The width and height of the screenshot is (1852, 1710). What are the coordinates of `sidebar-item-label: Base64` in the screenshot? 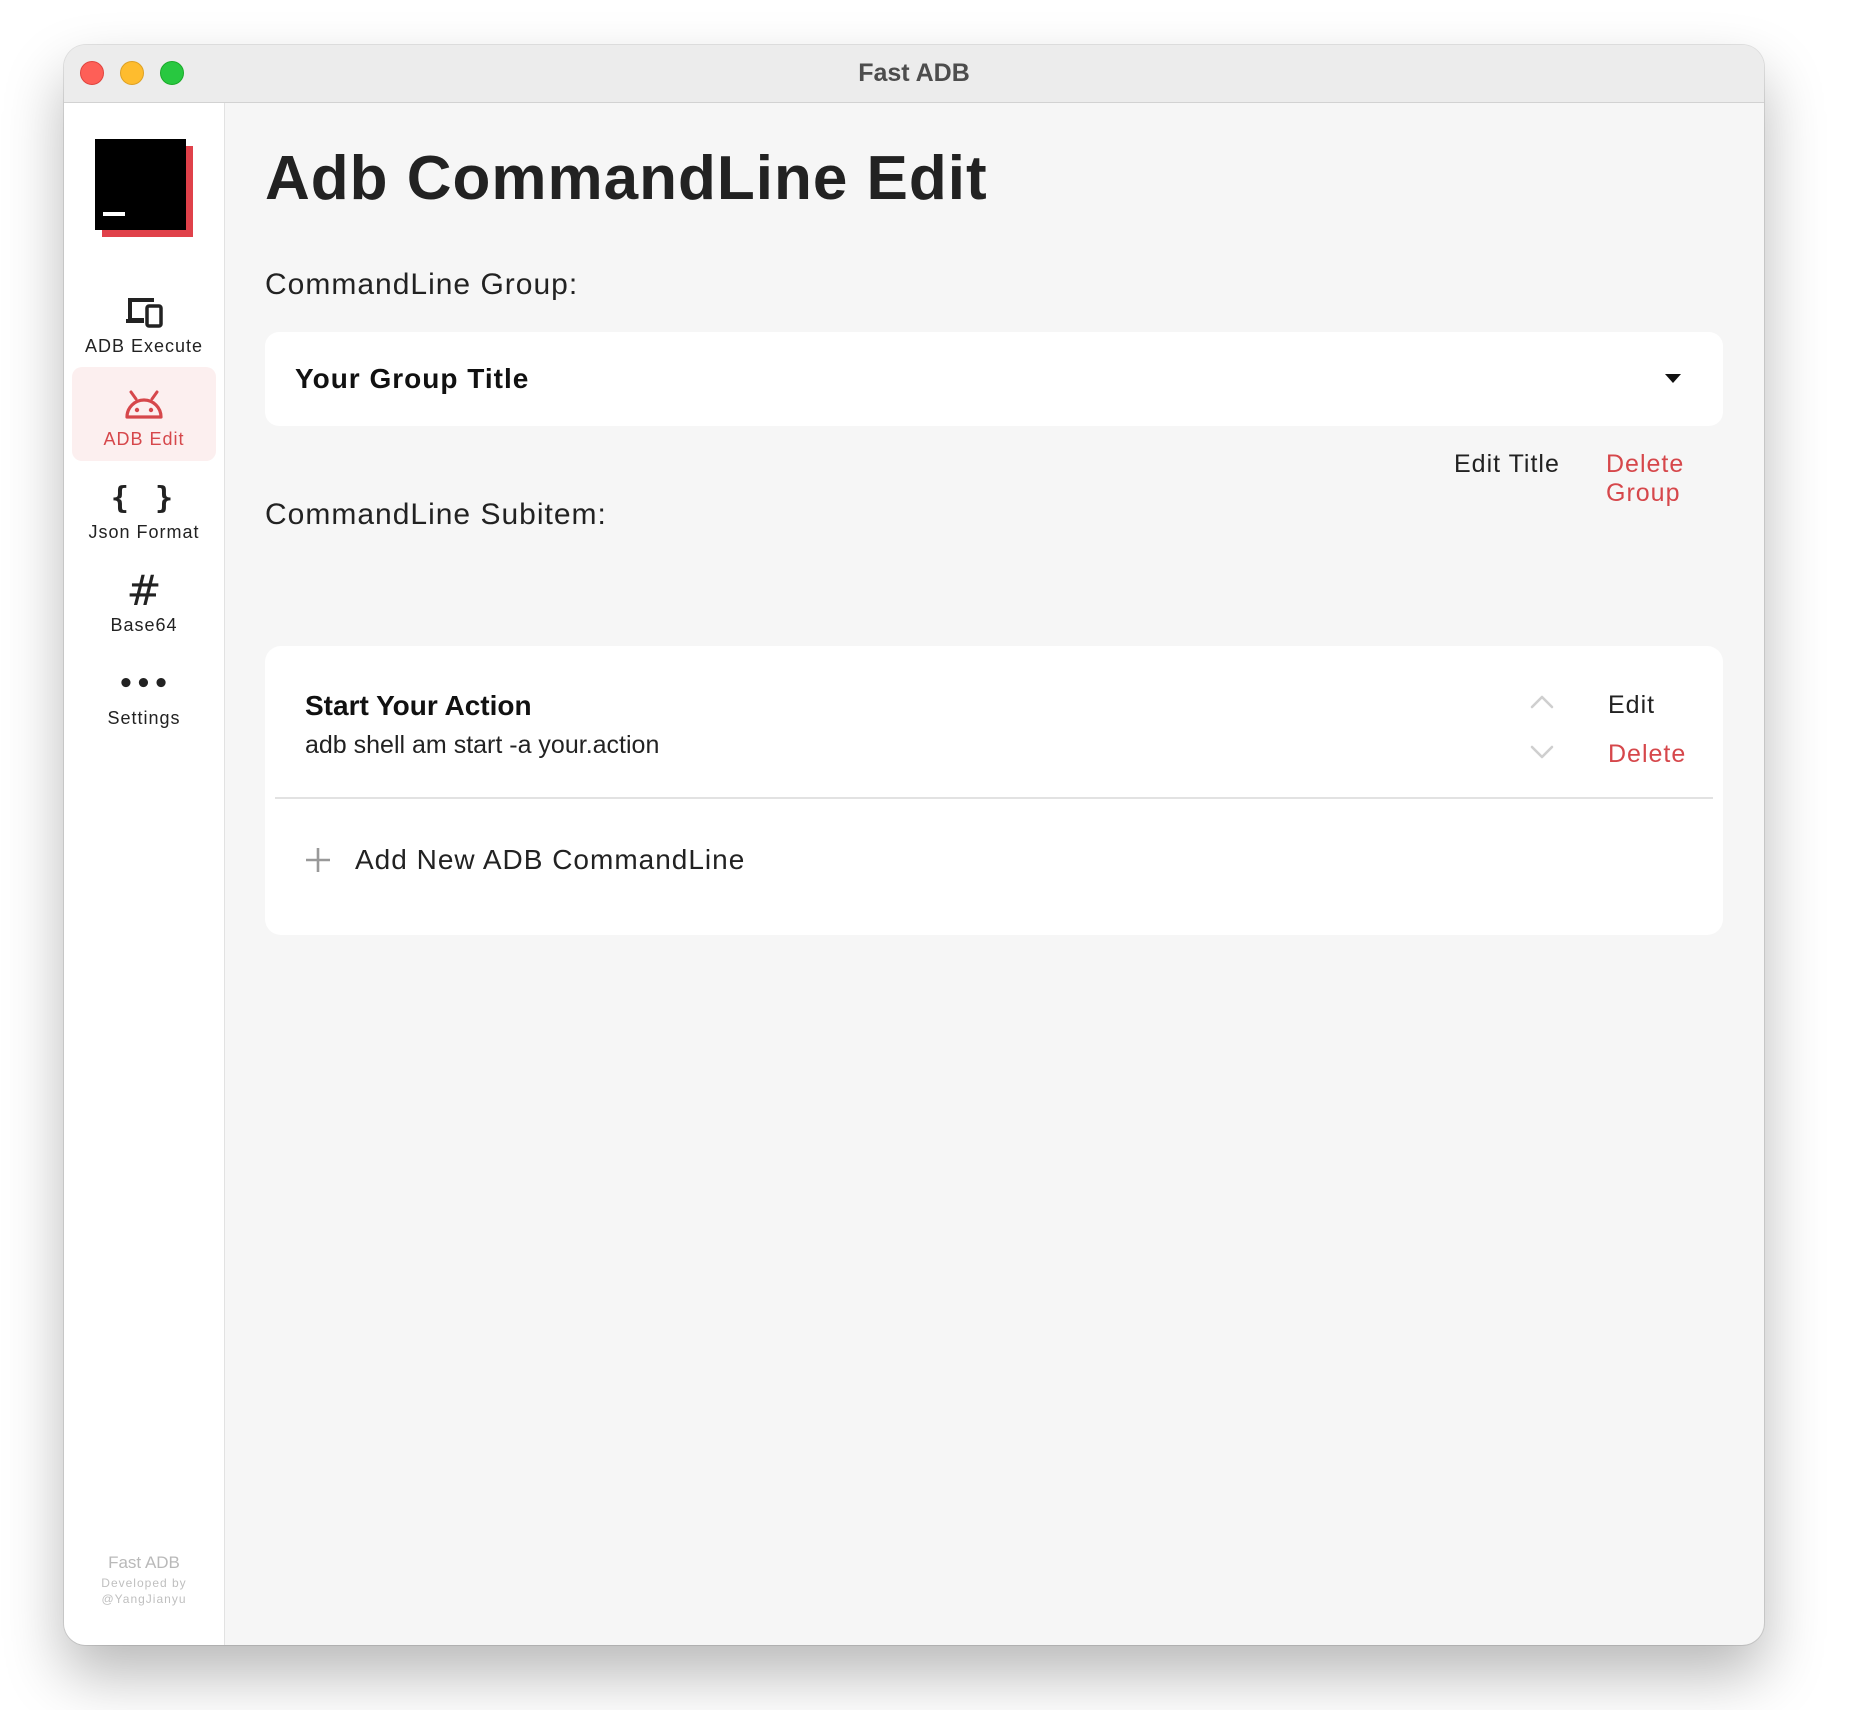 It's located at (144, 625).